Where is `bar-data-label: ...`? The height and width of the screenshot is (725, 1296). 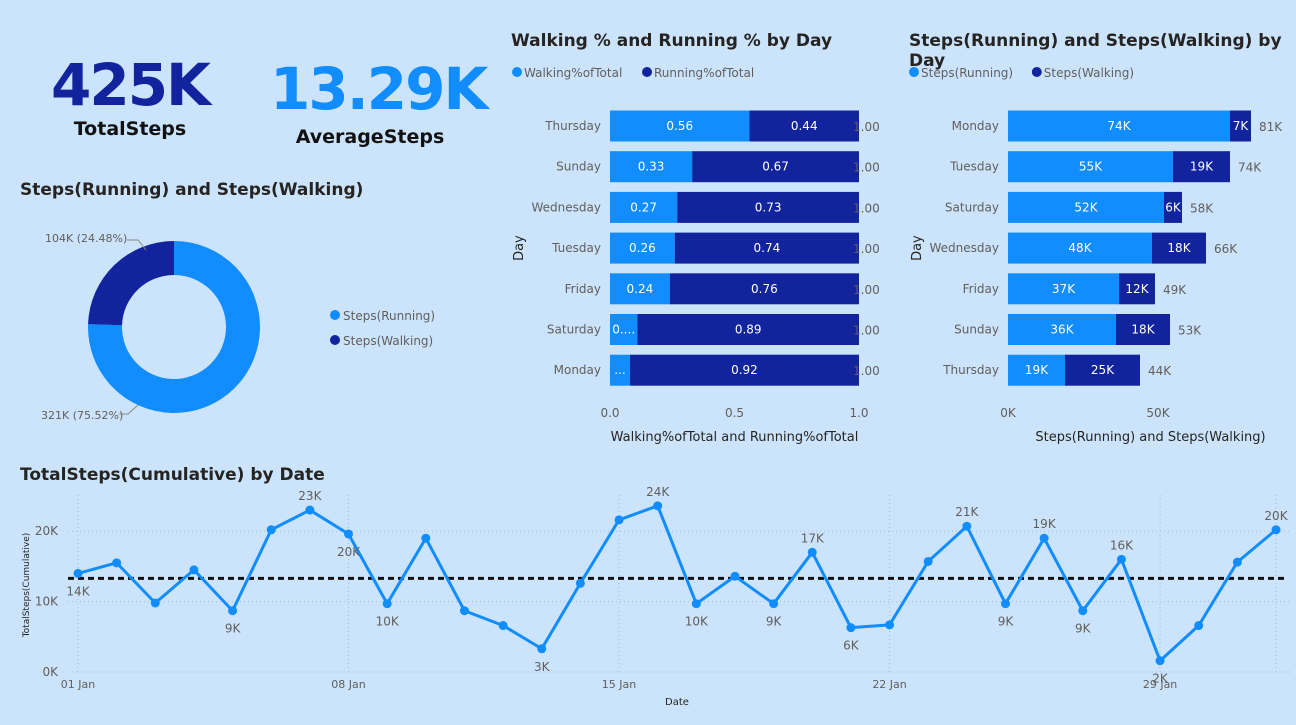 bar-data-label: ... is located at coordinates (619, 370).